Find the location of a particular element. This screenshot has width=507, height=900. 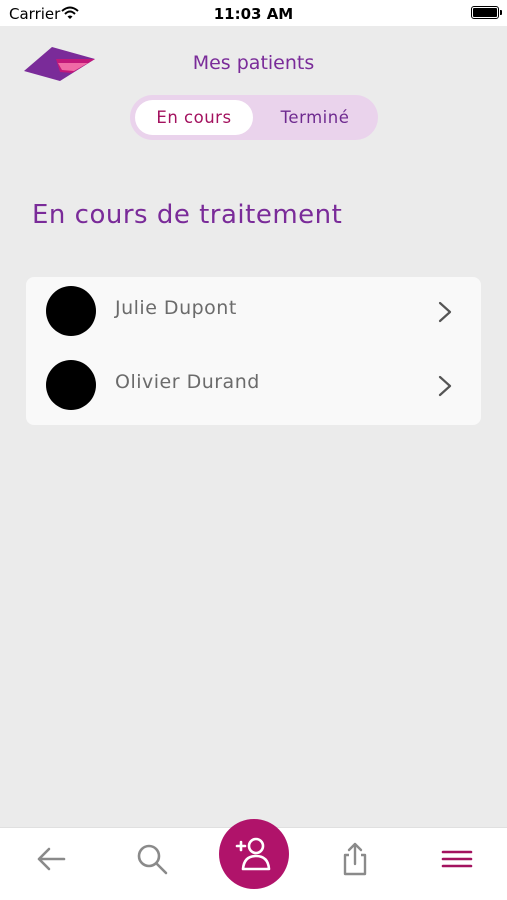

segment-en-cours: En cours is located at coordinates (194, 117).